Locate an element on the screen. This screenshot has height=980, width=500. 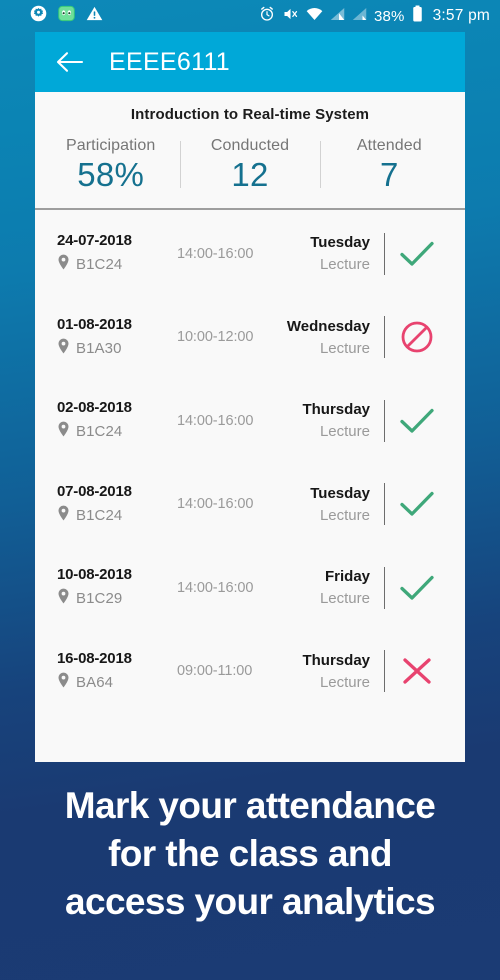
status-bar-right-icons: 38% 3:57 pm is located at coordinates (374, 16).